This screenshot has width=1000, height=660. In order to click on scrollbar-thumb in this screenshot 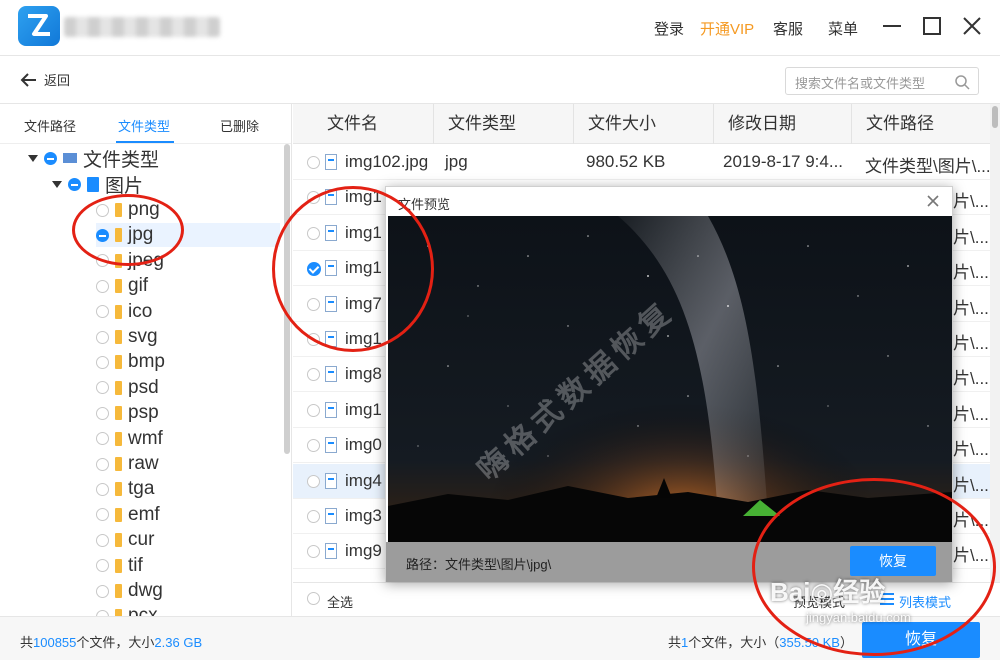, I will do `click(995, 117)`.